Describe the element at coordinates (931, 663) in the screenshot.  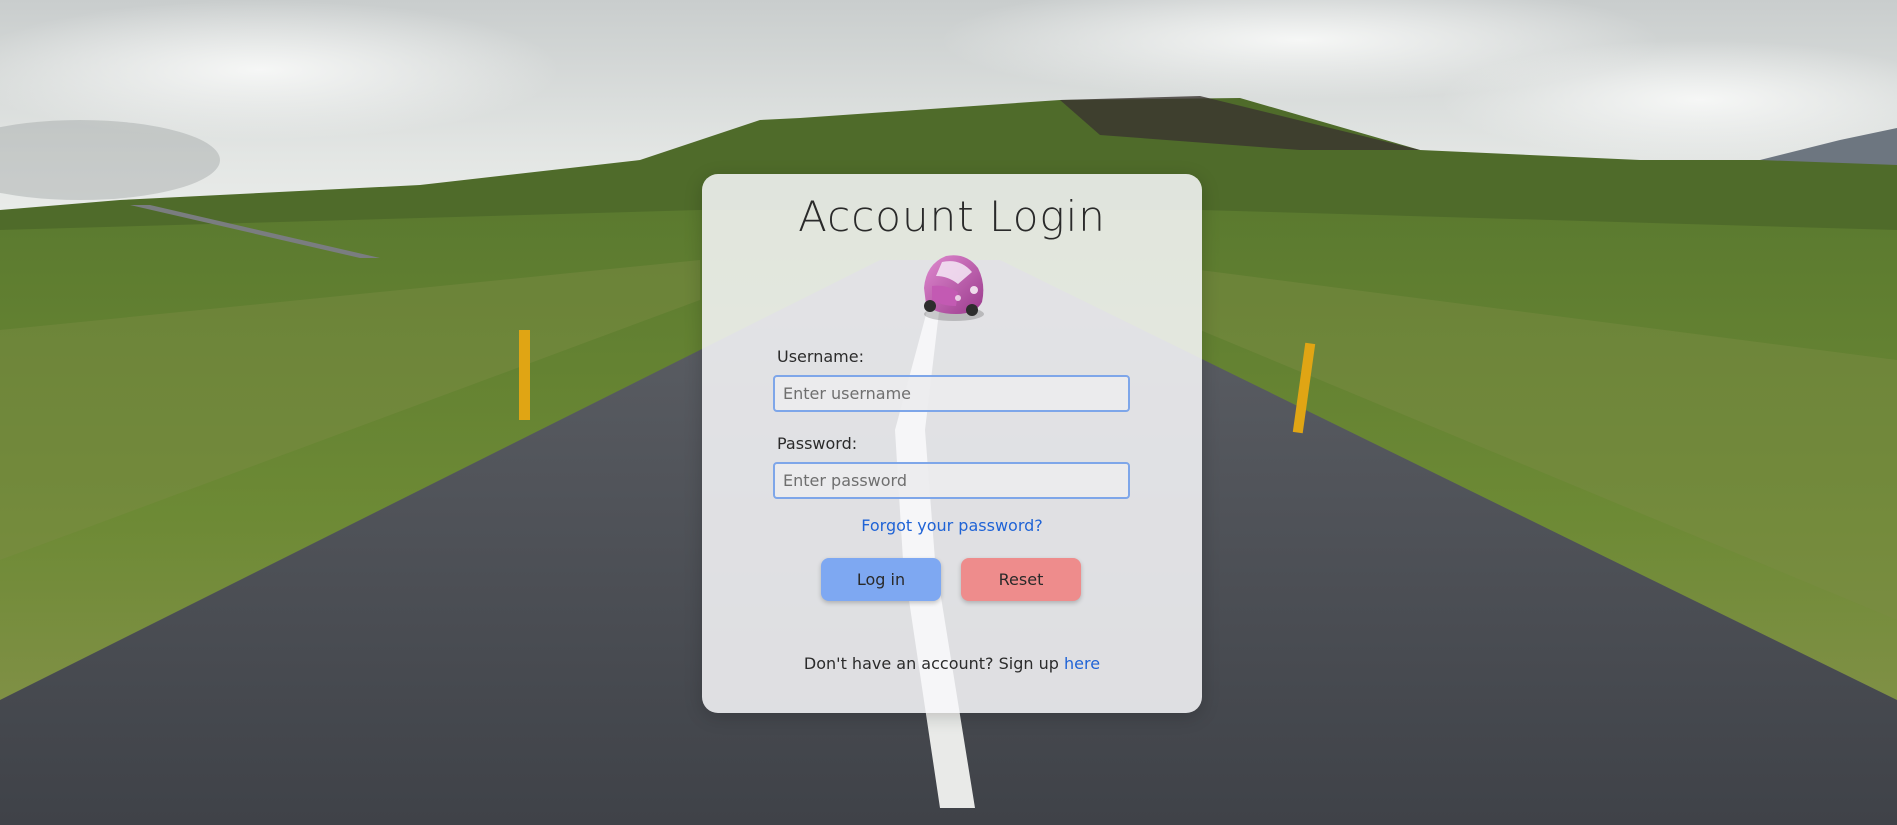
I see `signup-text: Don't have an account? Sign up` at that location.